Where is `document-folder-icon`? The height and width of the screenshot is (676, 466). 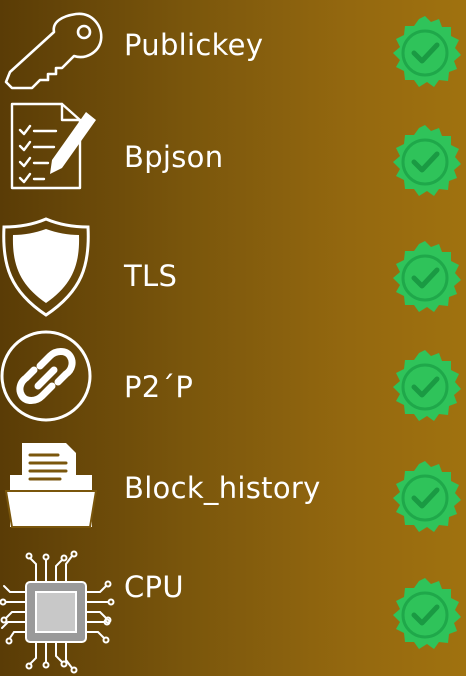
document-folder-icon is located at coordinates (52, 491).